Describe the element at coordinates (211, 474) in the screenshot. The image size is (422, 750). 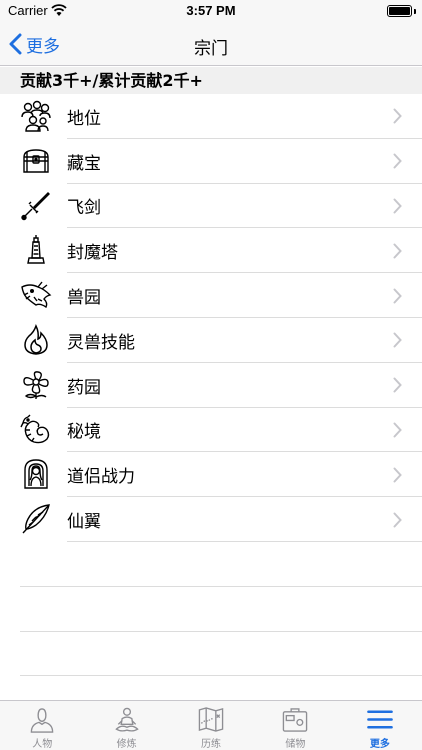
I see `list-item-partner-power: 道侣战力` at that location.